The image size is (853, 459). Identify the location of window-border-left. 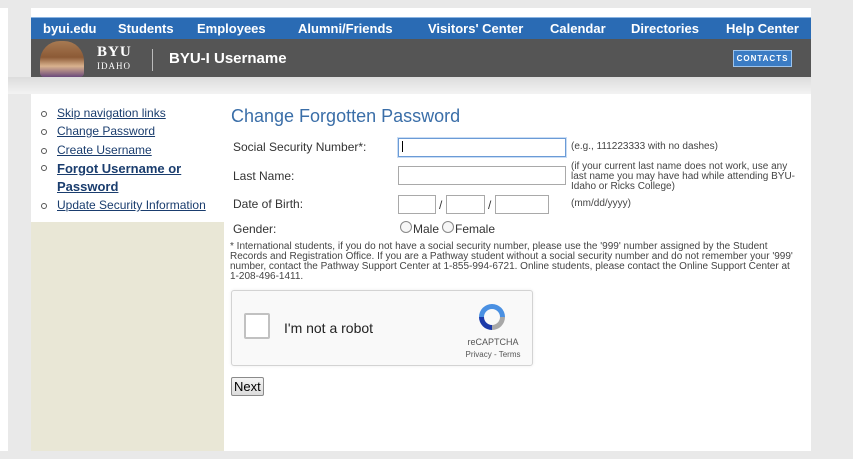
(19, 229).